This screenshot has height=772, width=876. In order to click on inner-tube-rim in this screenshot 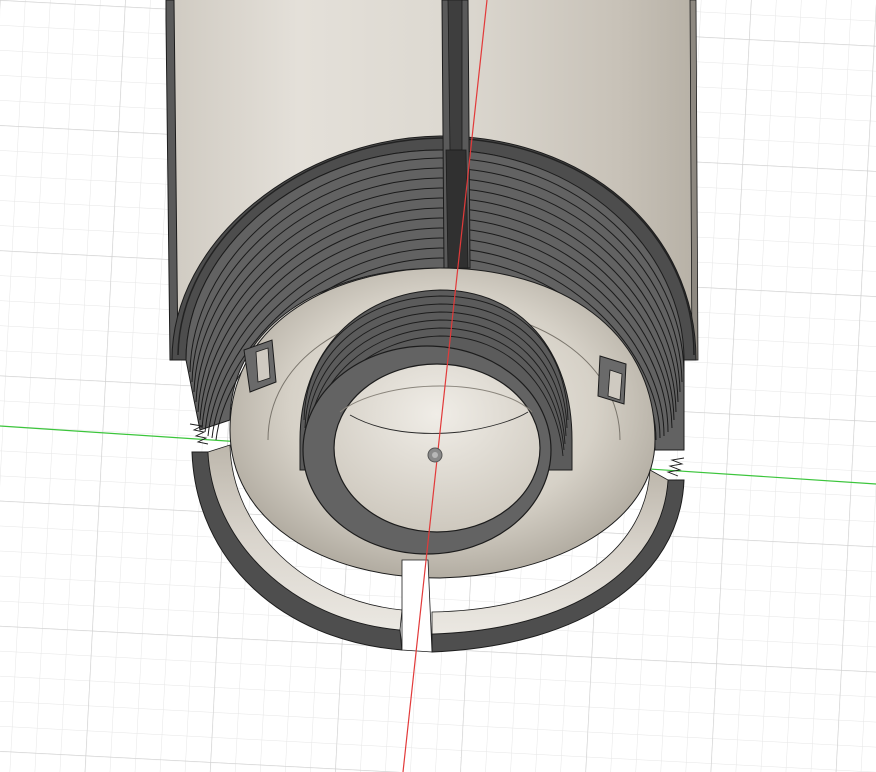, I will do `click(427, 450)`.